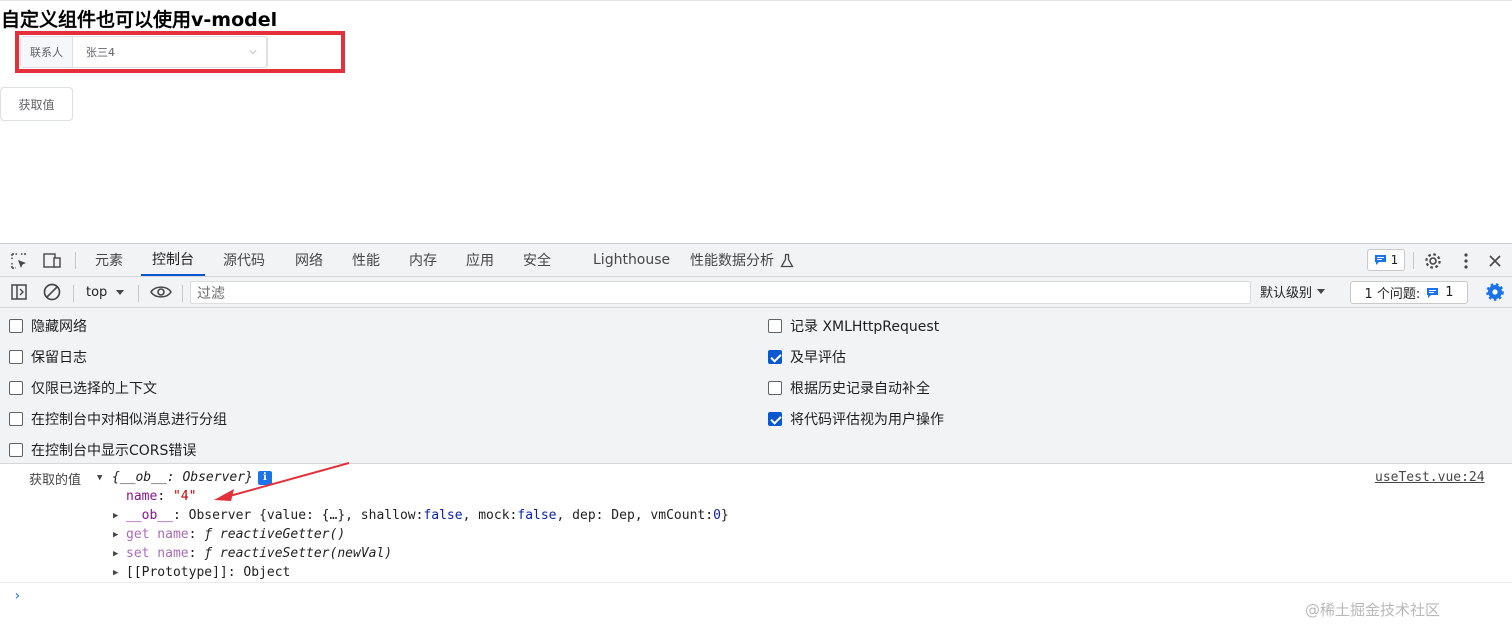 Image resolution: width=1512 pixels, height=637 pixels. Describe the element at coordinates (309, 260) in the screenshot. I see `tab-network: 网络` at that location.